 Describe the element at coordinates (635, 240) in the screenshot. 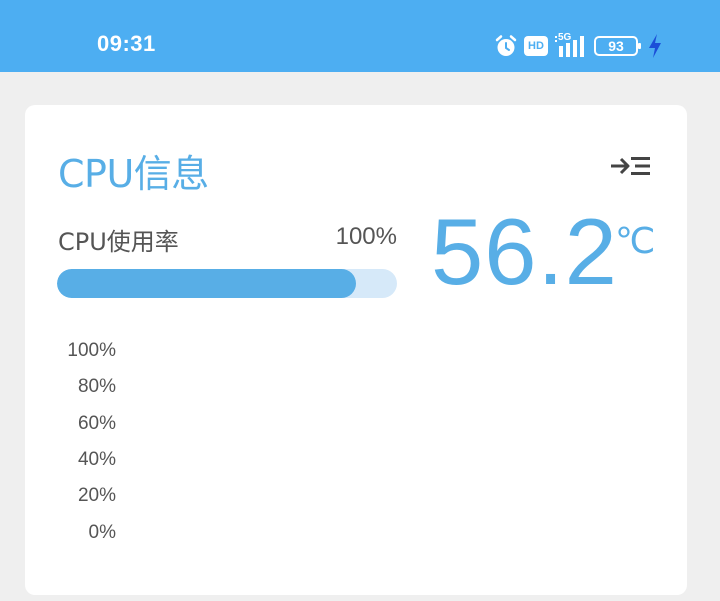

I see `cpu-temperature-unit: ℃` at that location.